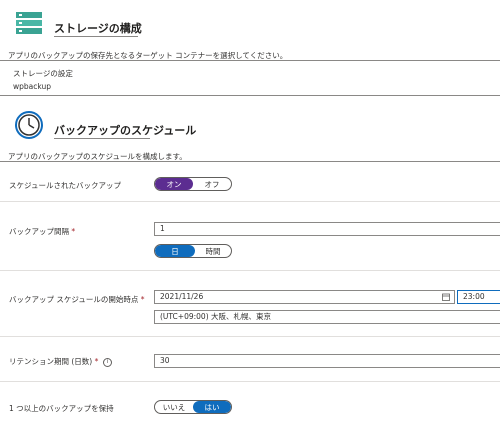 The height and width of the screenshot is (424, 500). What do you see at coordinates (43, 73) in the screenshot?
I see `storage-settings-label: ストレージの設定` at bounding box center [43, 73].